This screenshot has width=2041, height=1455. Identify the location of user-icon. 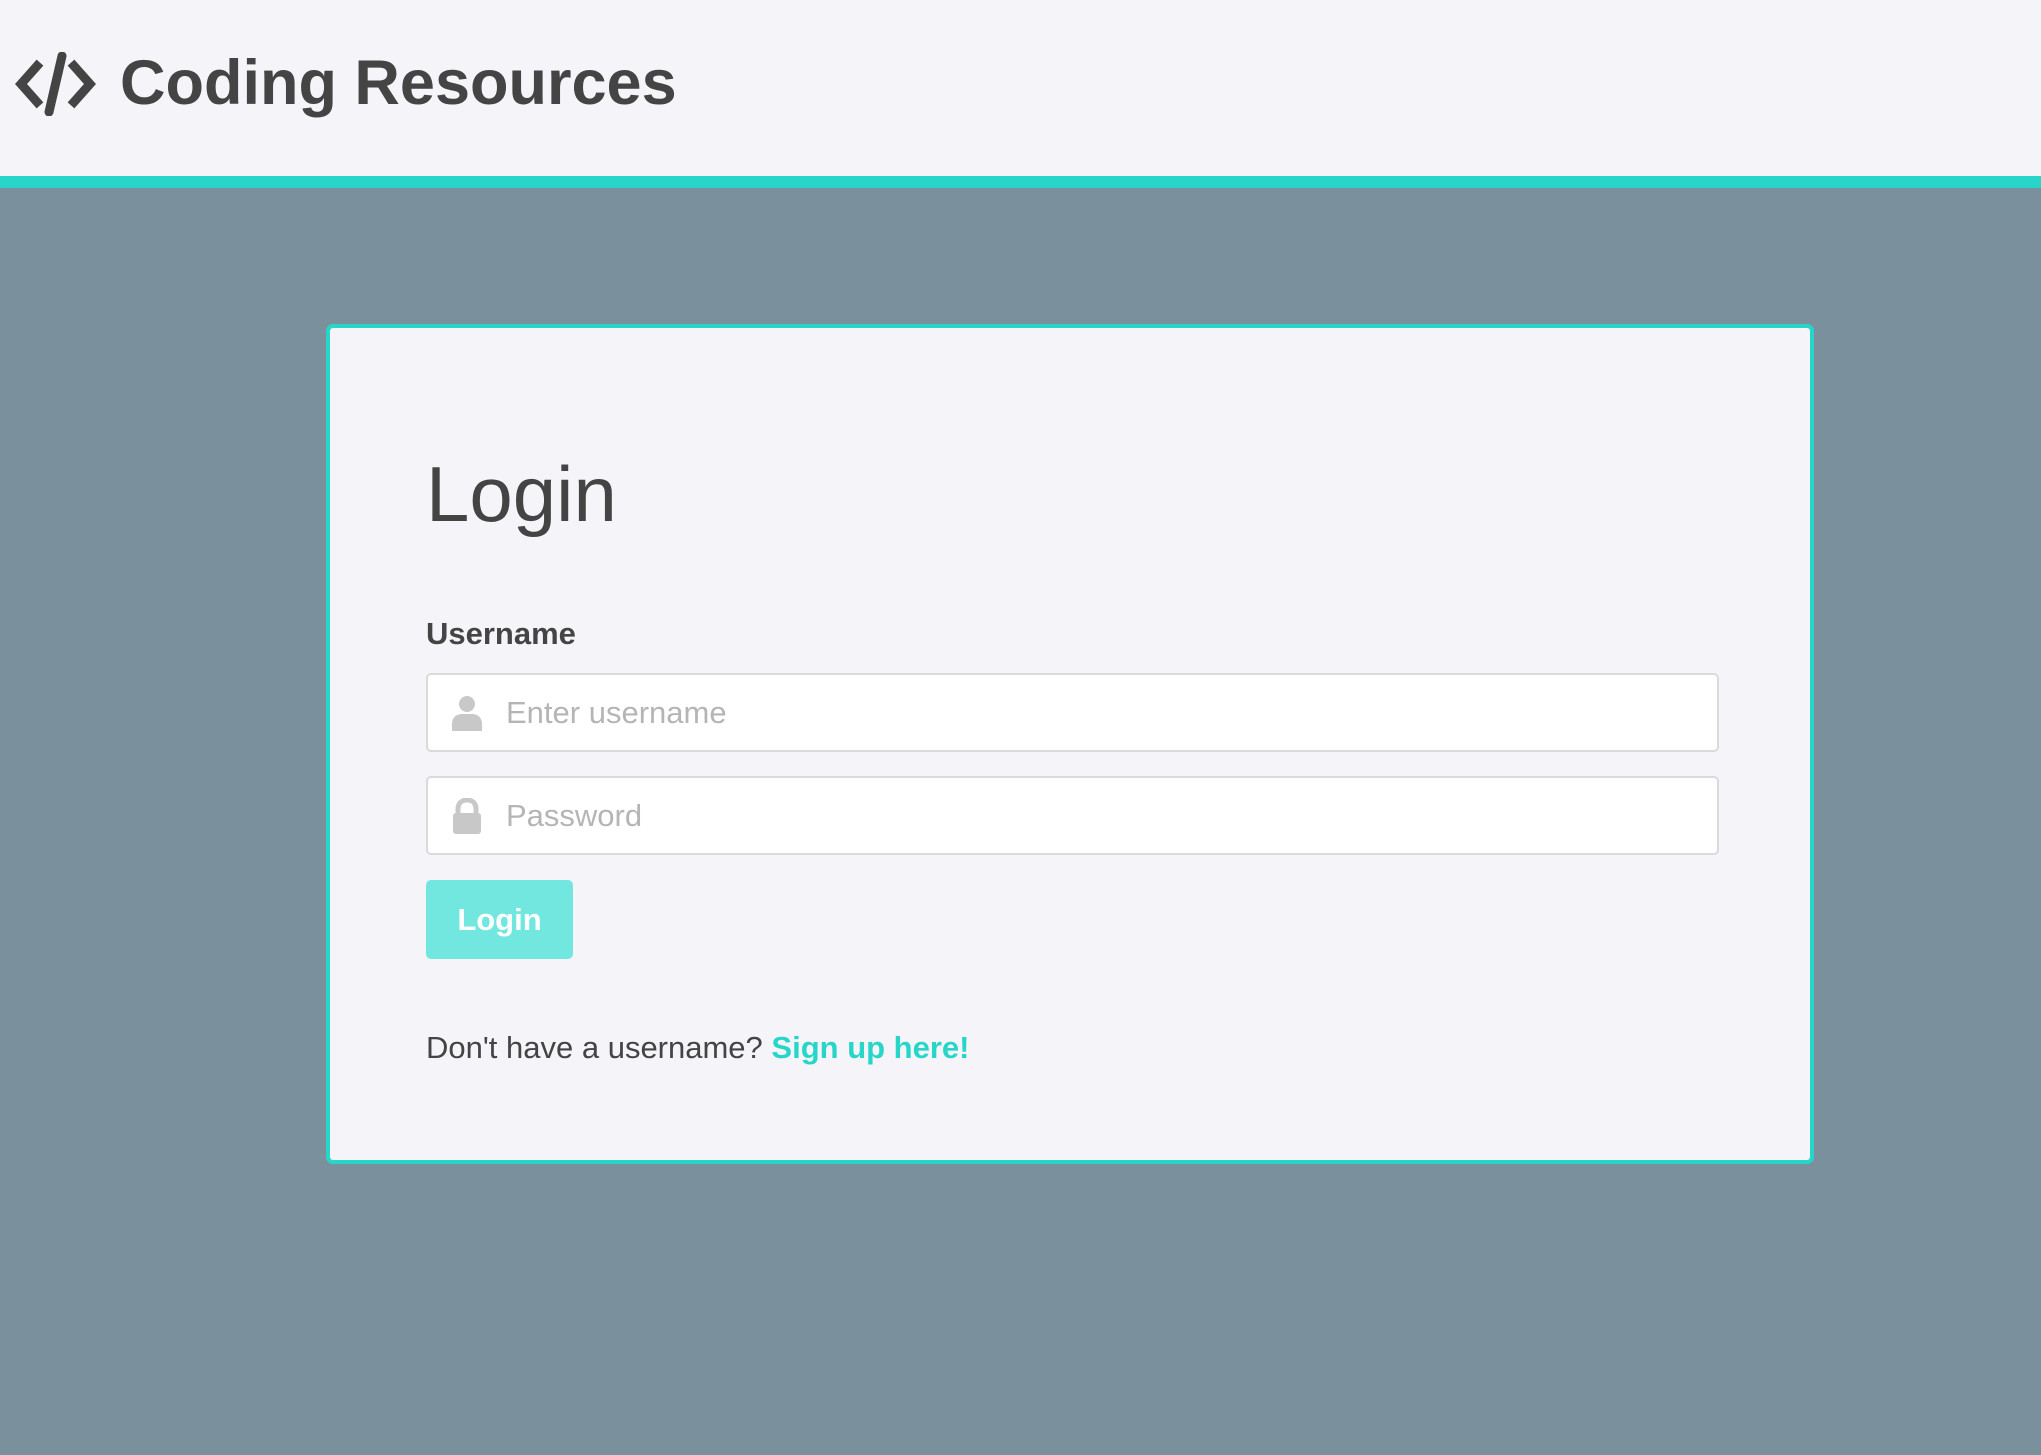
(467, 713).